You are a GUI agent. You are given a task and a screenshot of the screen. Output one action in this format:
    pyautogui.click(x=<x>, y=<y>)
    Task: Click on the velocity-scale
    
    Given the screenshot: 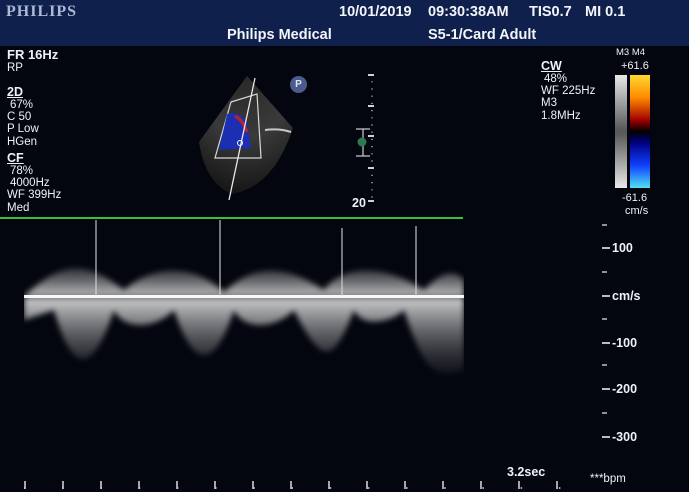 What is the action you would take?
    pyautogui.click(x=606, y=331)
    